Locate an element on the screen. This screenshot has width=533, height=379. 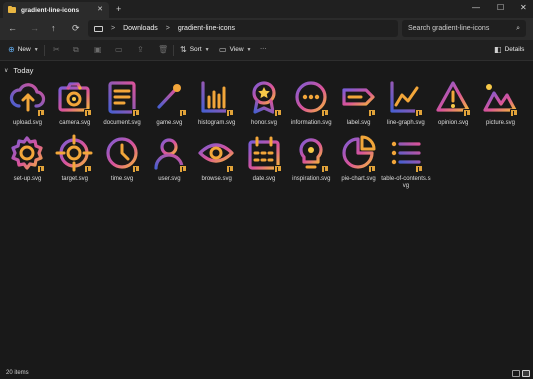
copy-icon: ⧉ is located at coordinates (76, 49).